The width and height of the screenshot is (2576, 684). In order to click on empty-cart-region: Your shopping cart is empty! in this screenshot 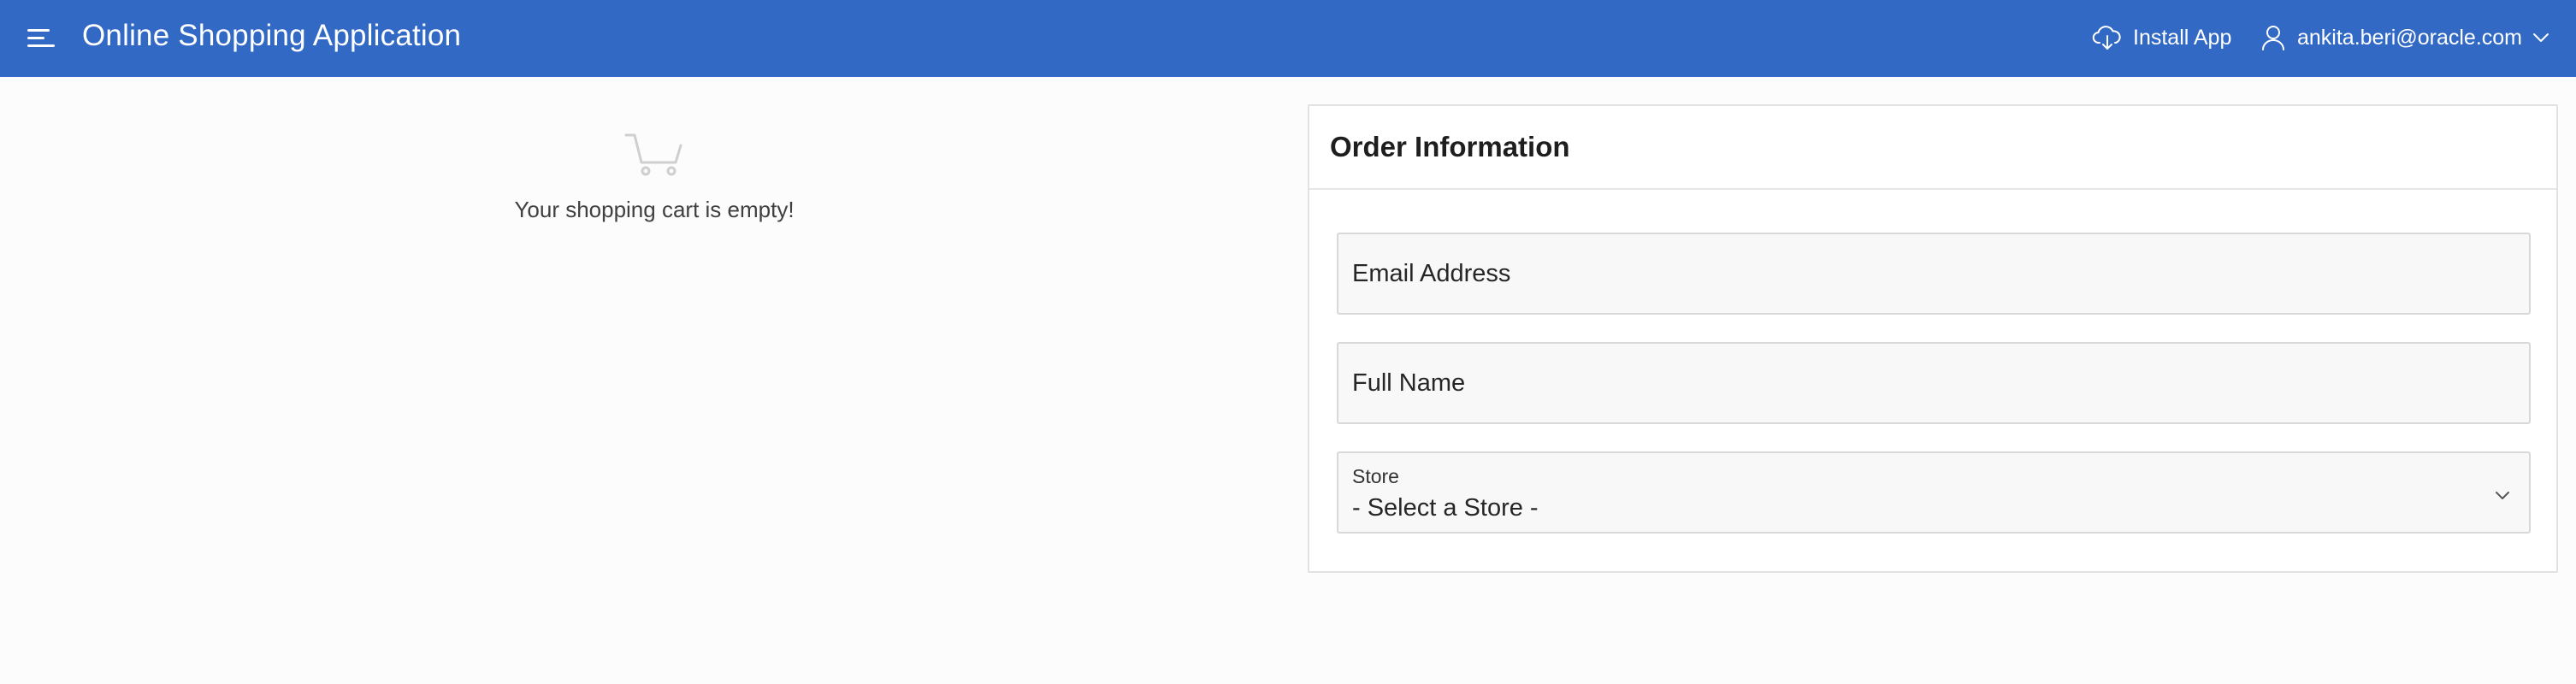, I will do `click(654, 175)`.